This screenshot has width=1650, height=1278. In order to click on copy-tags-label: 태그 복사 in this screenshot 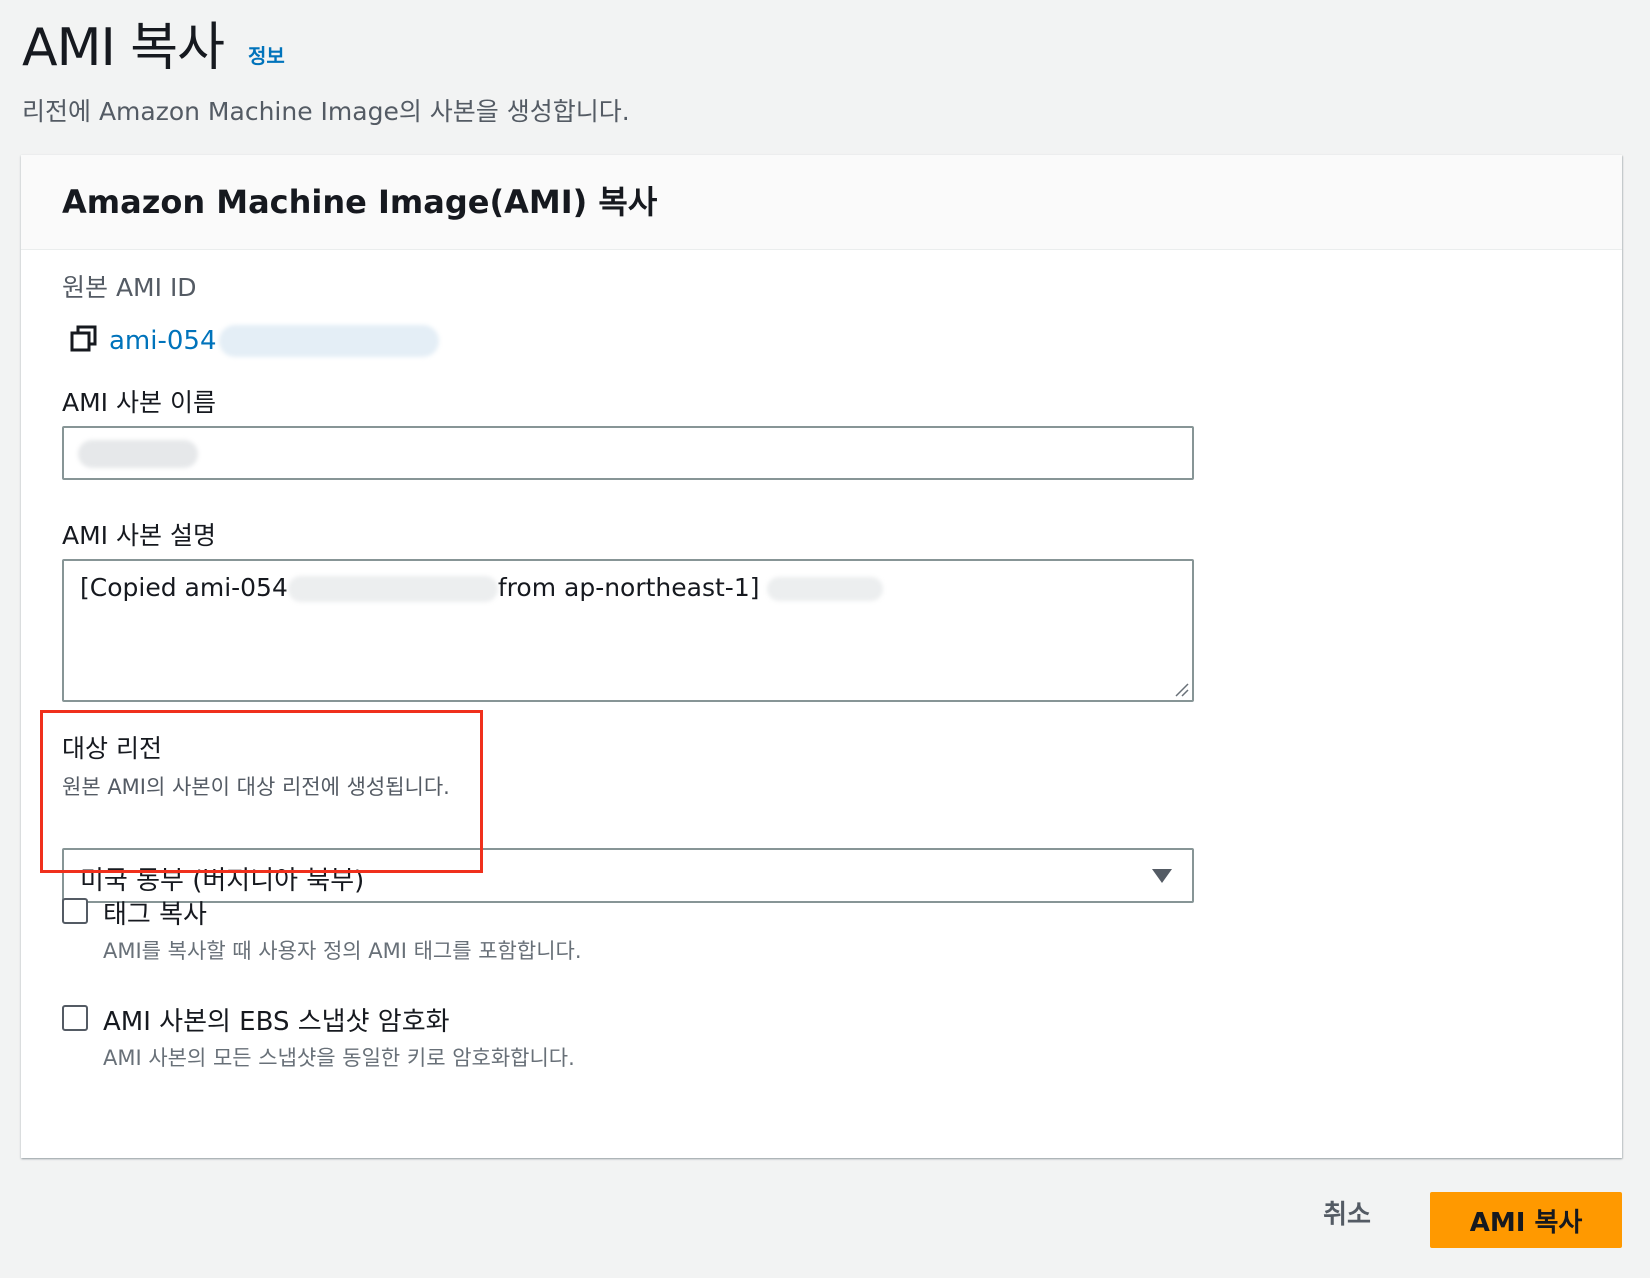, I will do `click(155, 915)`.